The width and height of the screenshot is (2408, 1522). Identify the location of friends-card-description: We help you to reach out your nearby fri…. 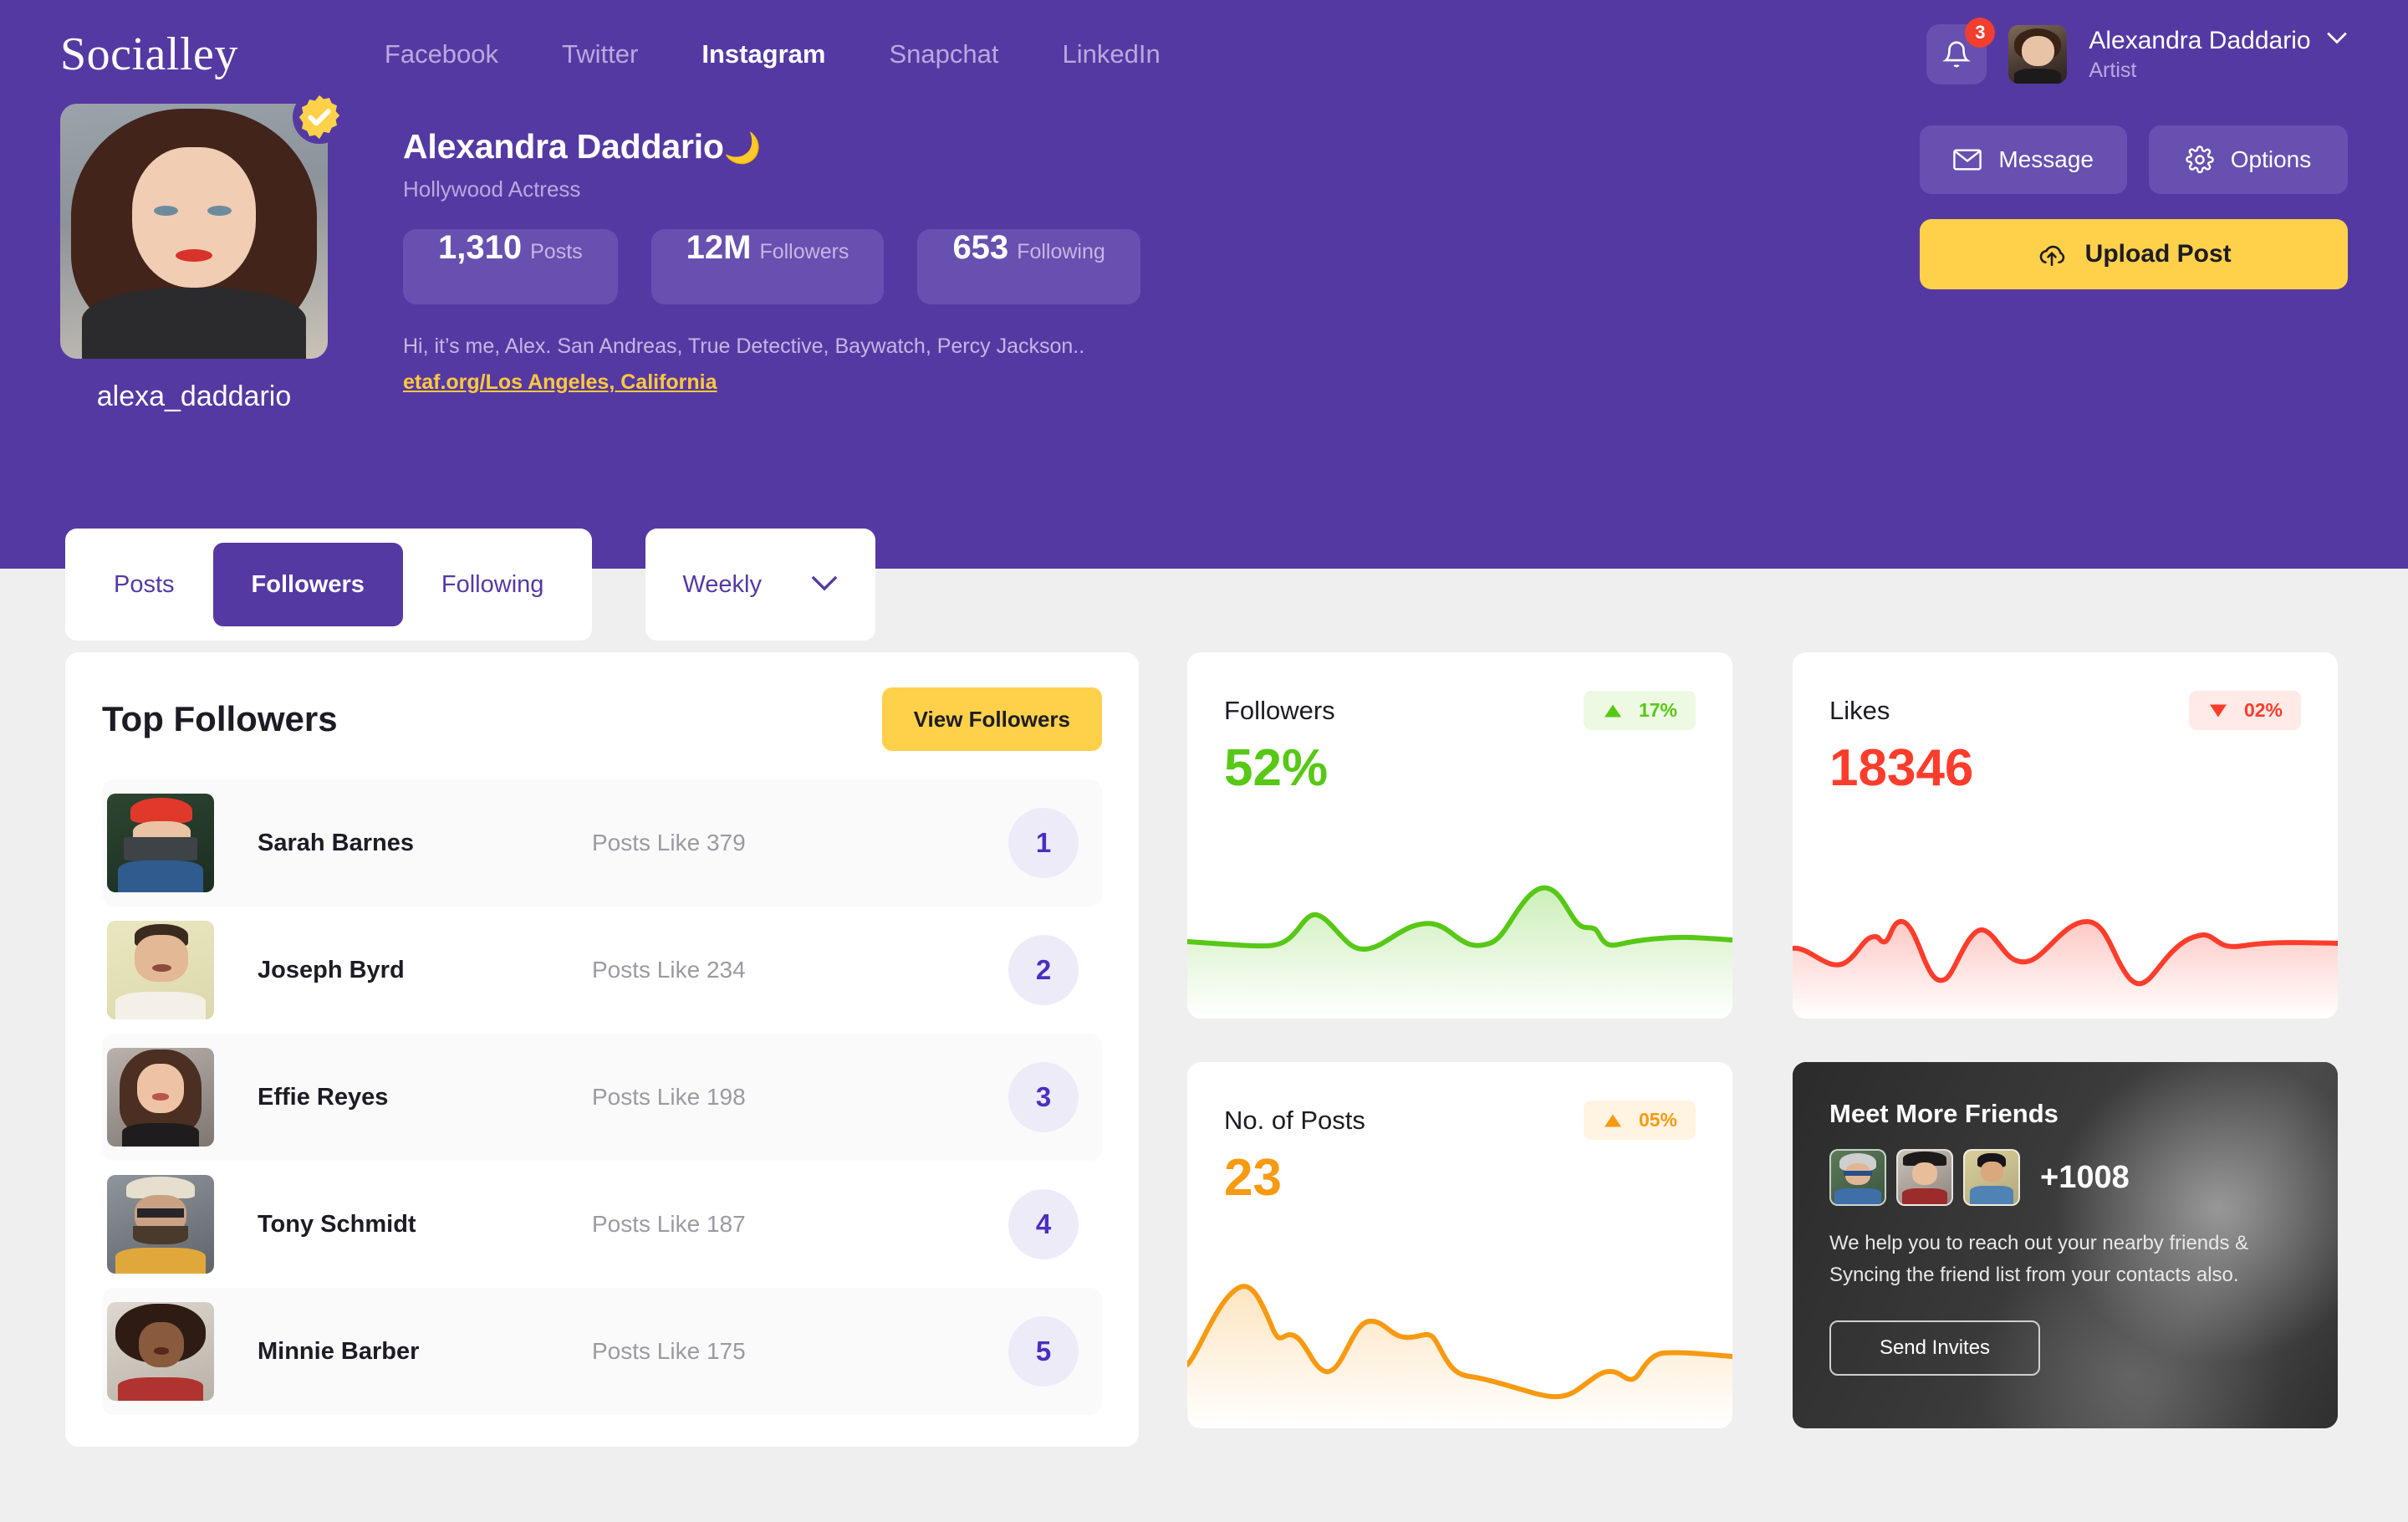
(2039, 1259).